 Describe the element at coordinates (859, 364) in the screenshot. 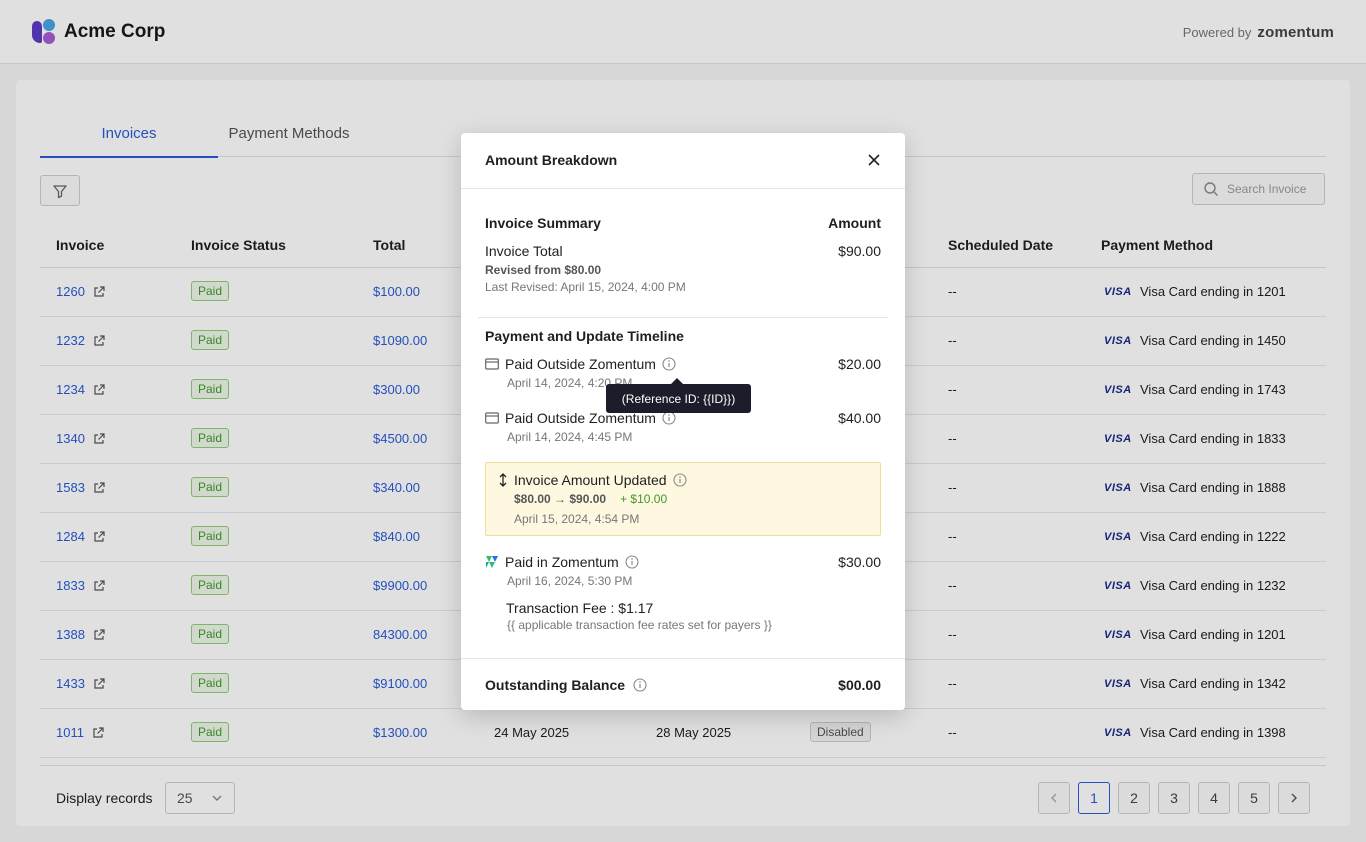

I see `entry-amount: $20.00` at that location.